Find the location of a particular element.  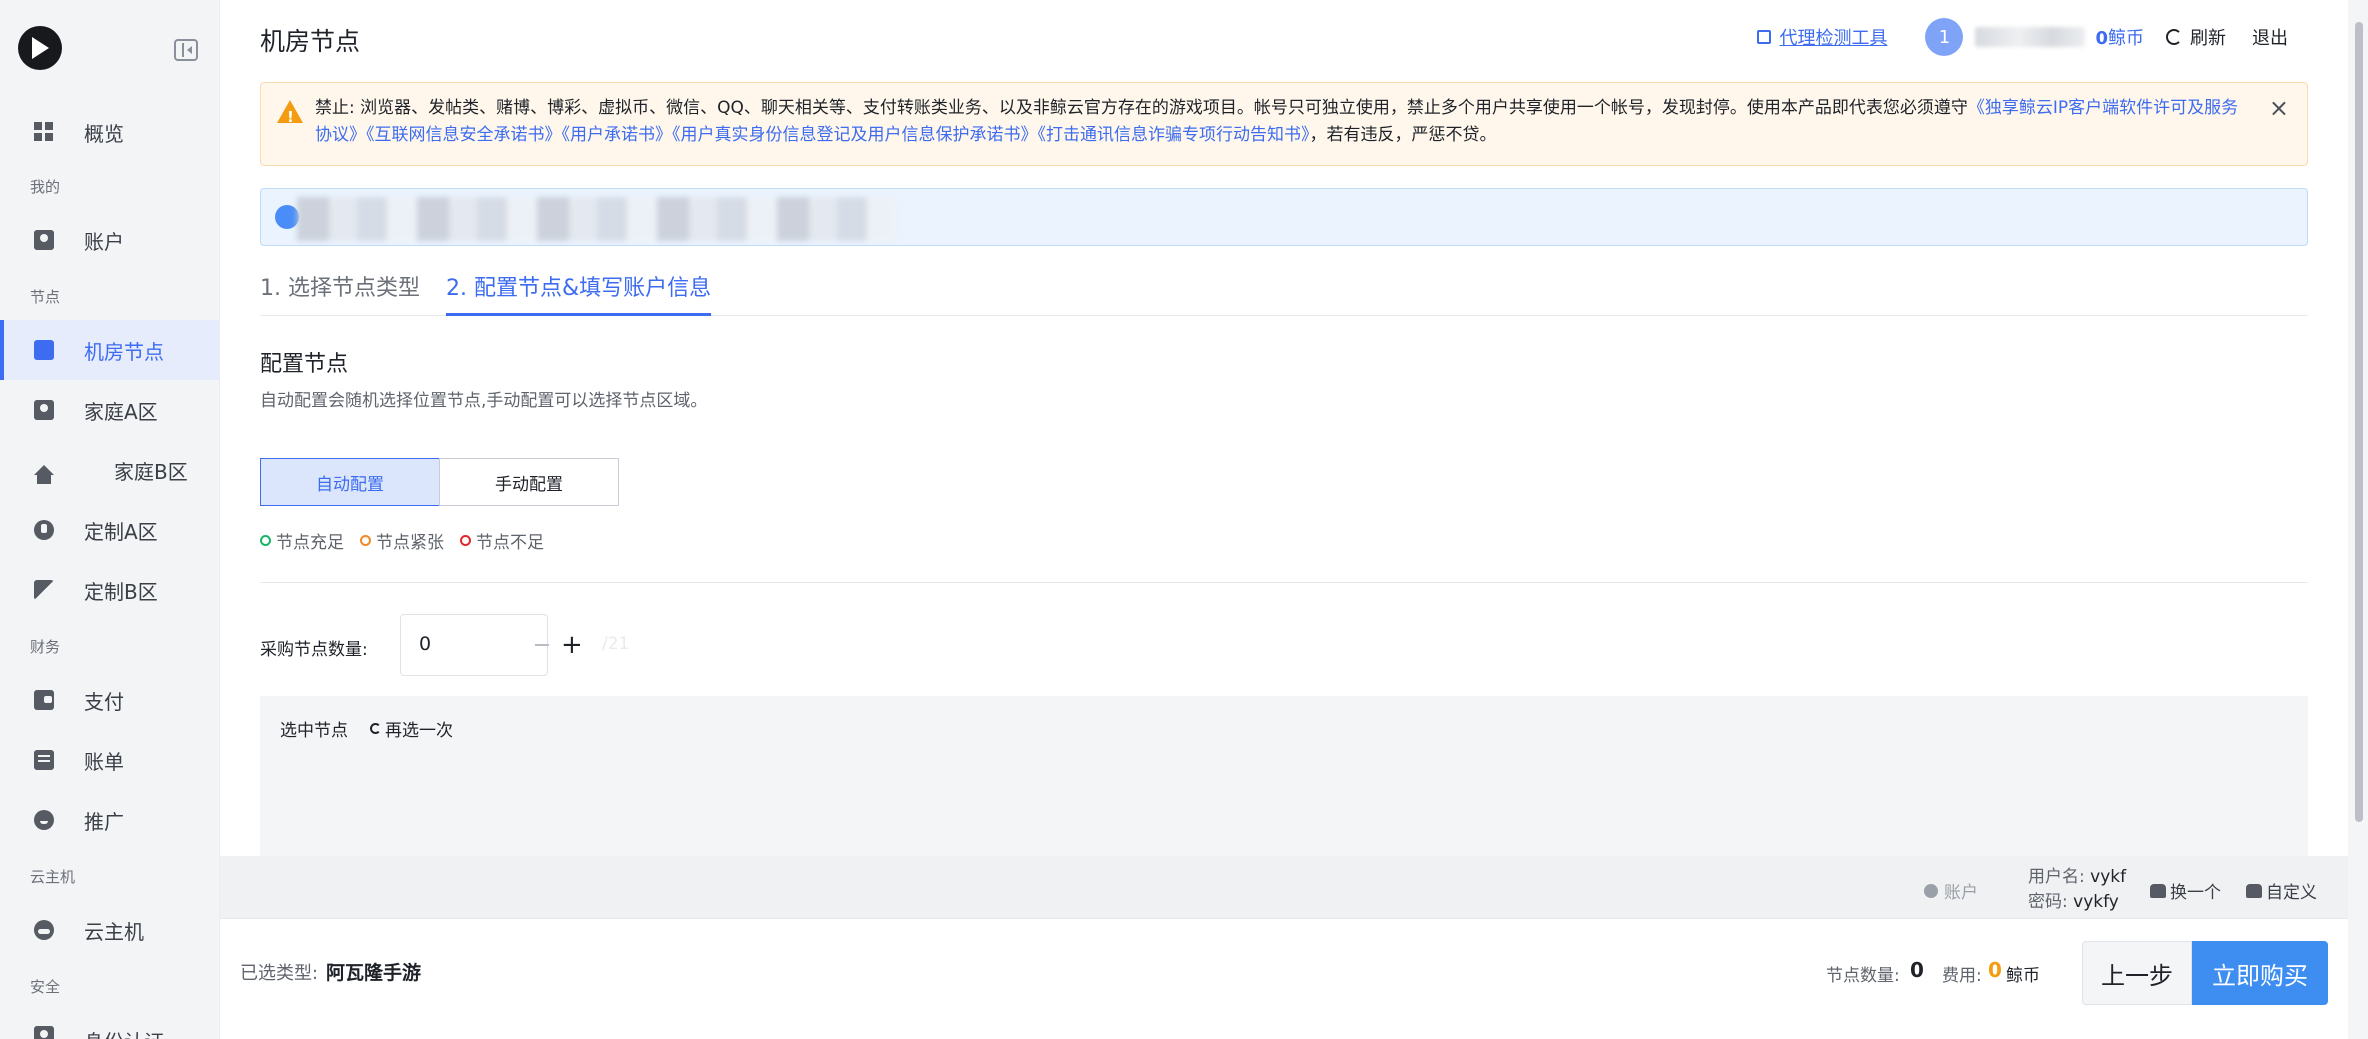

logo-icon is located at coordinates (40, 48).